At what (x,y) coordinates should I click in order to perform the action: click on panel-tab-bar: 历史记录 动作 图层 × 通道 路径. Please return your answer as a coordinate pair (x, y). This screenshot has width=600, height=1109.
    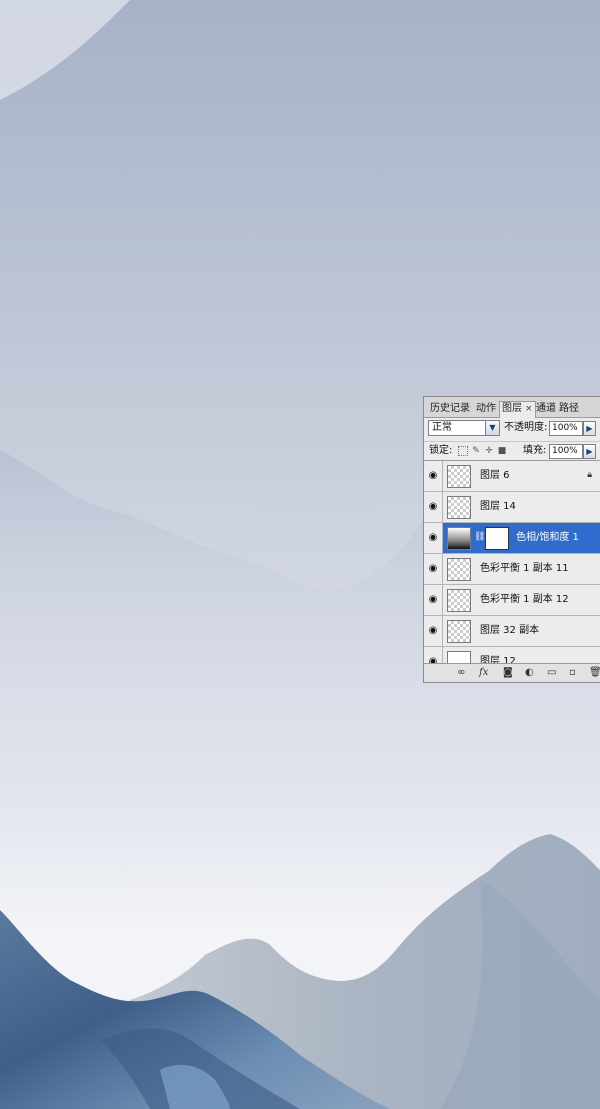
    Looking at the image, I should click on (512, 407).